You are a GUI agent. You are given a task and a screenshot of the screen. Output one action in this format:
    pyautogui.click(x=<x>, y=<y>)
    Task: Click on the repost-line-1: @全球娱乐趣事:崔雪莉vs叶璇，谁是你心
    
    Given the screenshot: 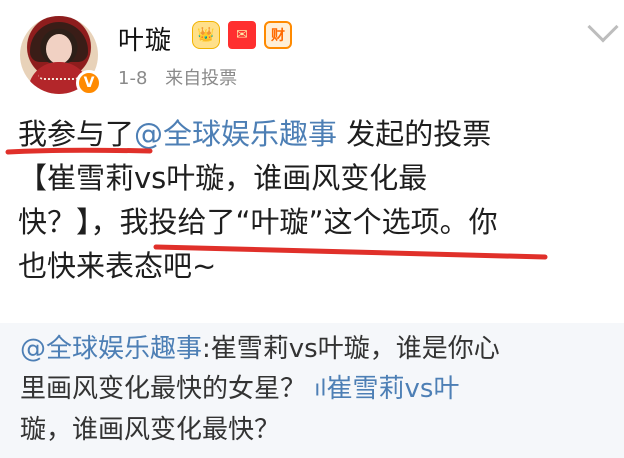 What is the action you would take?
    pyautogui.click(x=320, y=349)
    